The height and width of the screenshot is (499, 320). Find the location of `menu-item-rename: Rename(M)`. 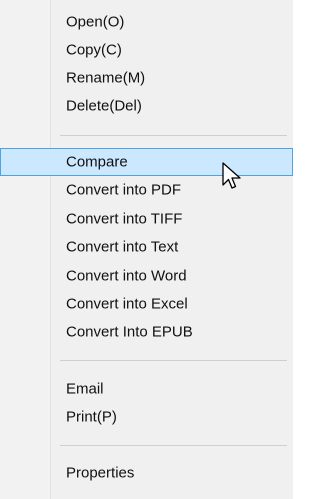

menu-item-rename: Rename(M) is located at coordinates (146, 78).